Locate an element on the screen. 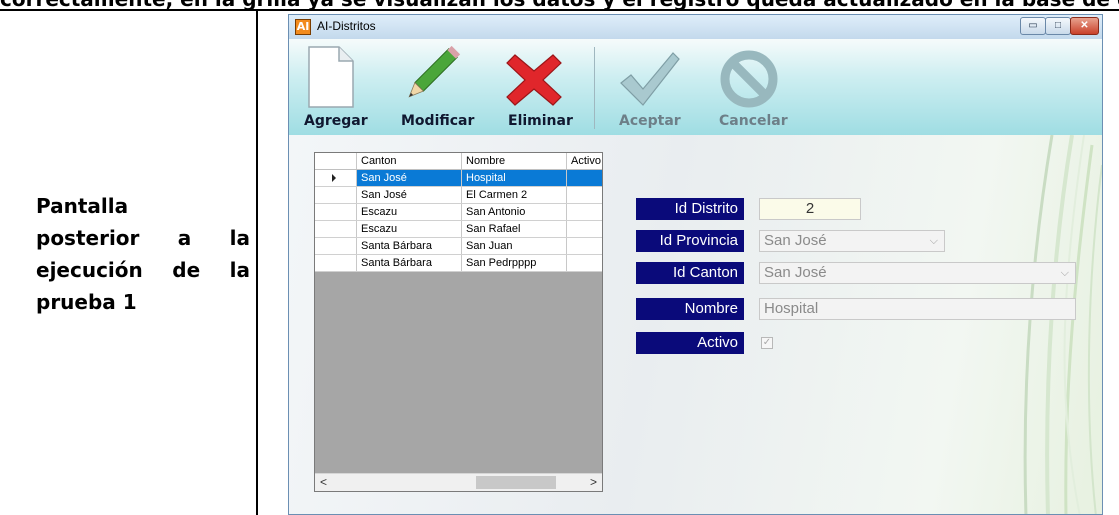 The height and width of the screenshot is (515, 1119). eliminar-button: Eliminar is located at coordinates (535, 87).